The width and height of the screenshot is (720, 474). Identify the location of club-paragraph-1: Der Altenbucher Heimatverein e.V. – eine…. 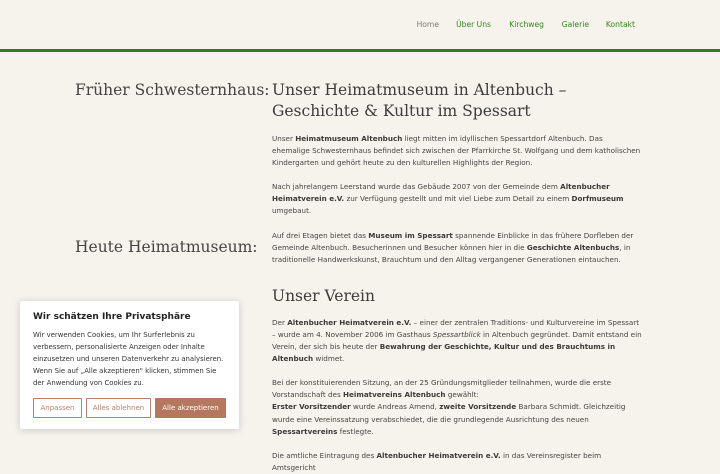
(457, 341).